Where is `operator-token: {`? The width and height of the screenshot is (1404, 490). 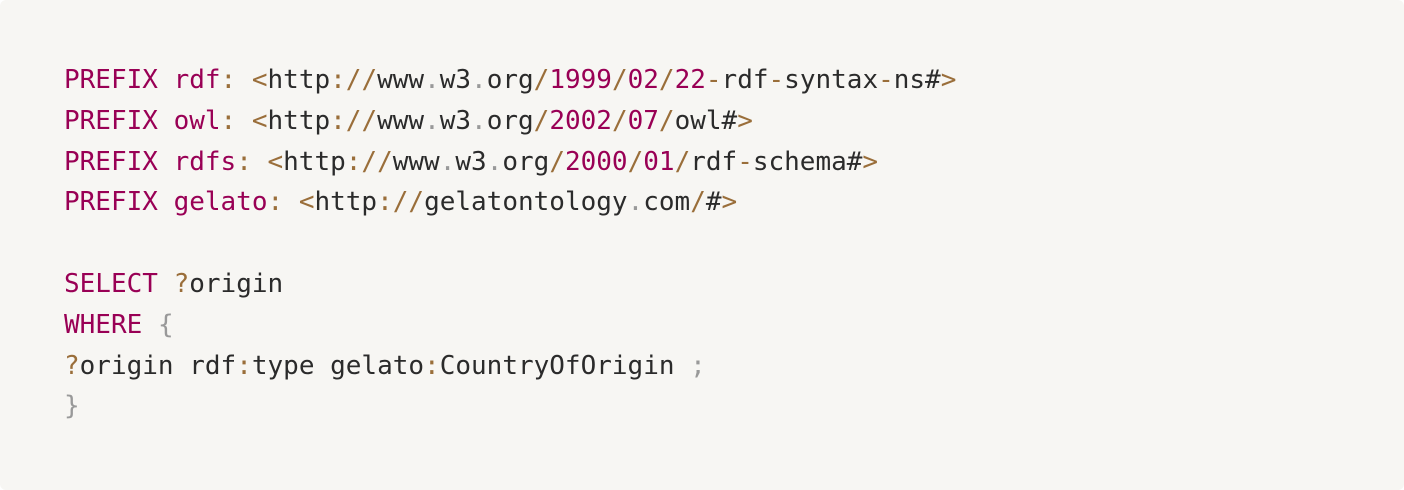
operator-token: { is located at coordinates (165, 324).